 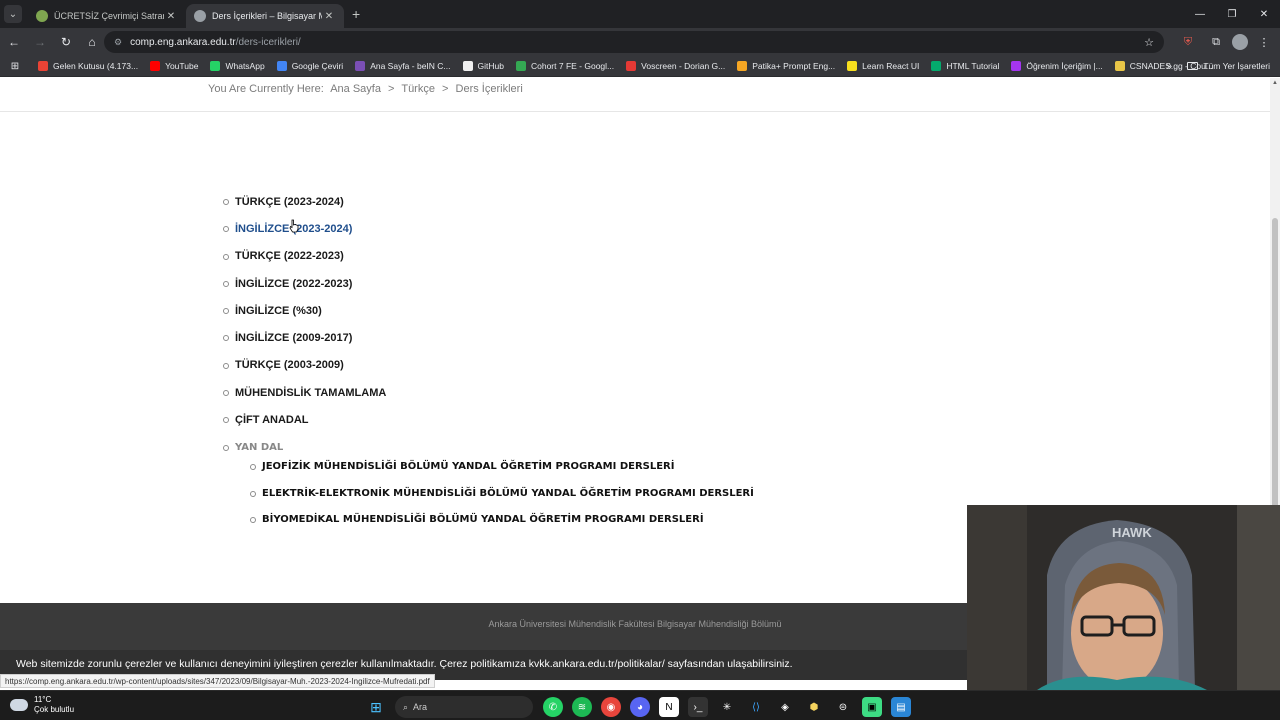 I want to click on minimize-icon: —, so click(x=1200, y=14).